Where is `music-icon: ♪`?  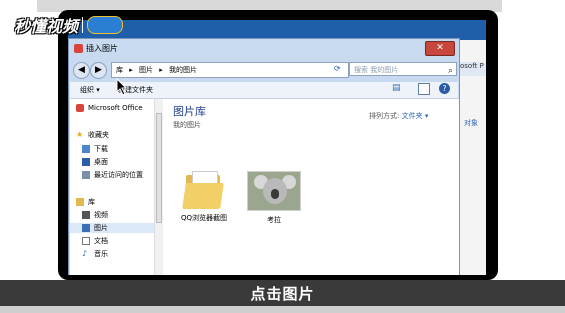 music-icon: ♪ is located at coordinates (85, 253).